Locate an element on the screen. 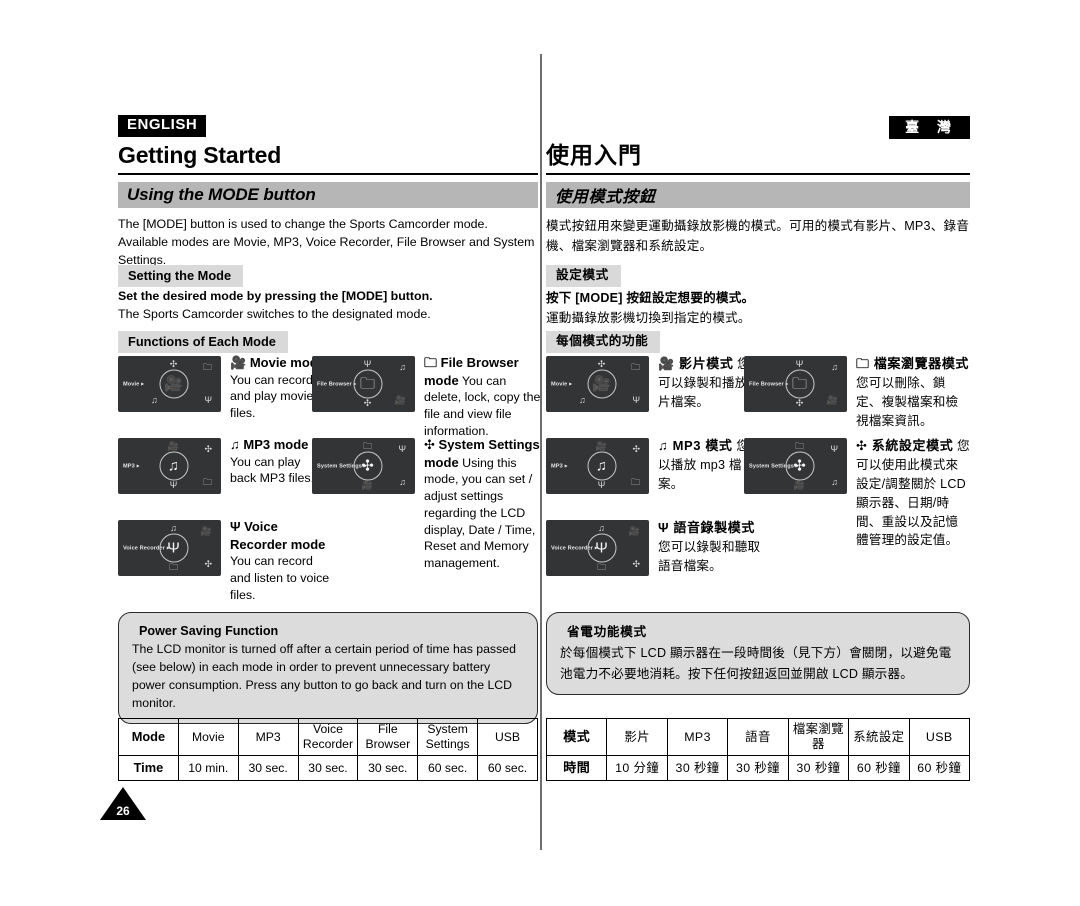  table-cell-time-4: 60 秒鐘 is located at coordinates (879, 768).